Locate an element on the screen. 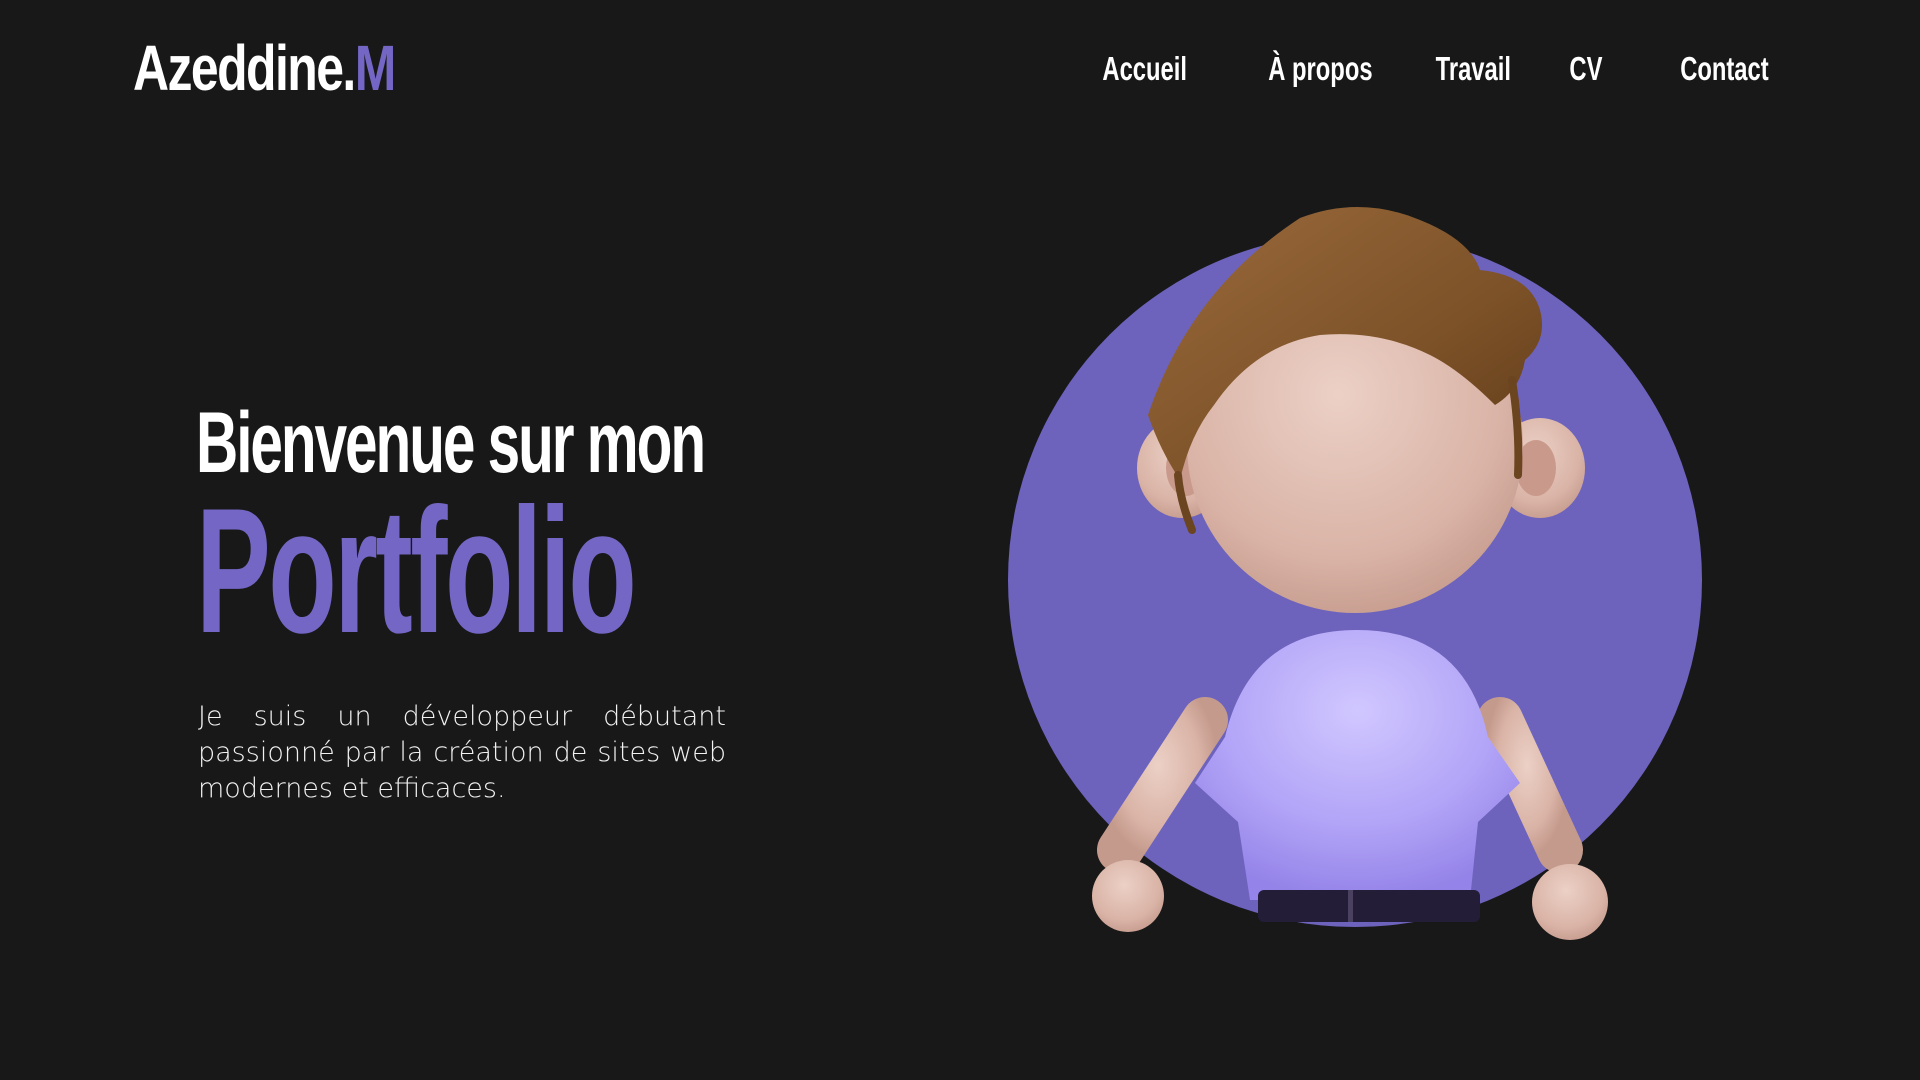 The height and width of the screenshot is (1080, 1920). logo-accent-letter: M is located at coordinates (375, 68).